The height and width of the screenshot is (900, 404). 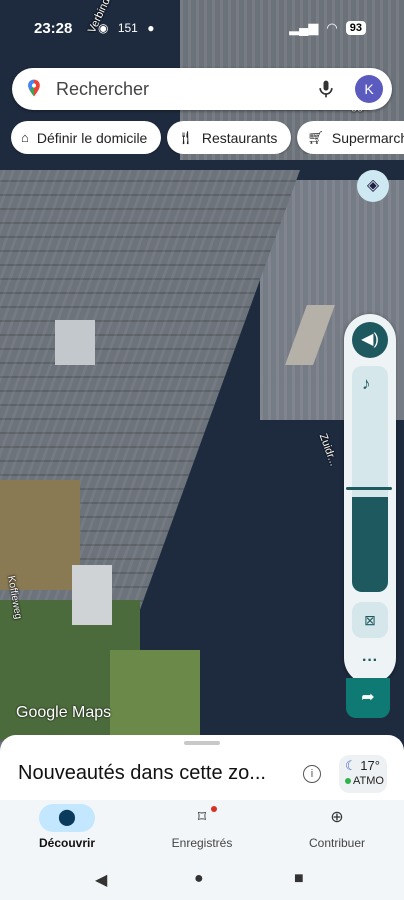 What do you see at coordinates (40, 535) in the screenshot?
I see `field-area` at bounding box center [40, 535].